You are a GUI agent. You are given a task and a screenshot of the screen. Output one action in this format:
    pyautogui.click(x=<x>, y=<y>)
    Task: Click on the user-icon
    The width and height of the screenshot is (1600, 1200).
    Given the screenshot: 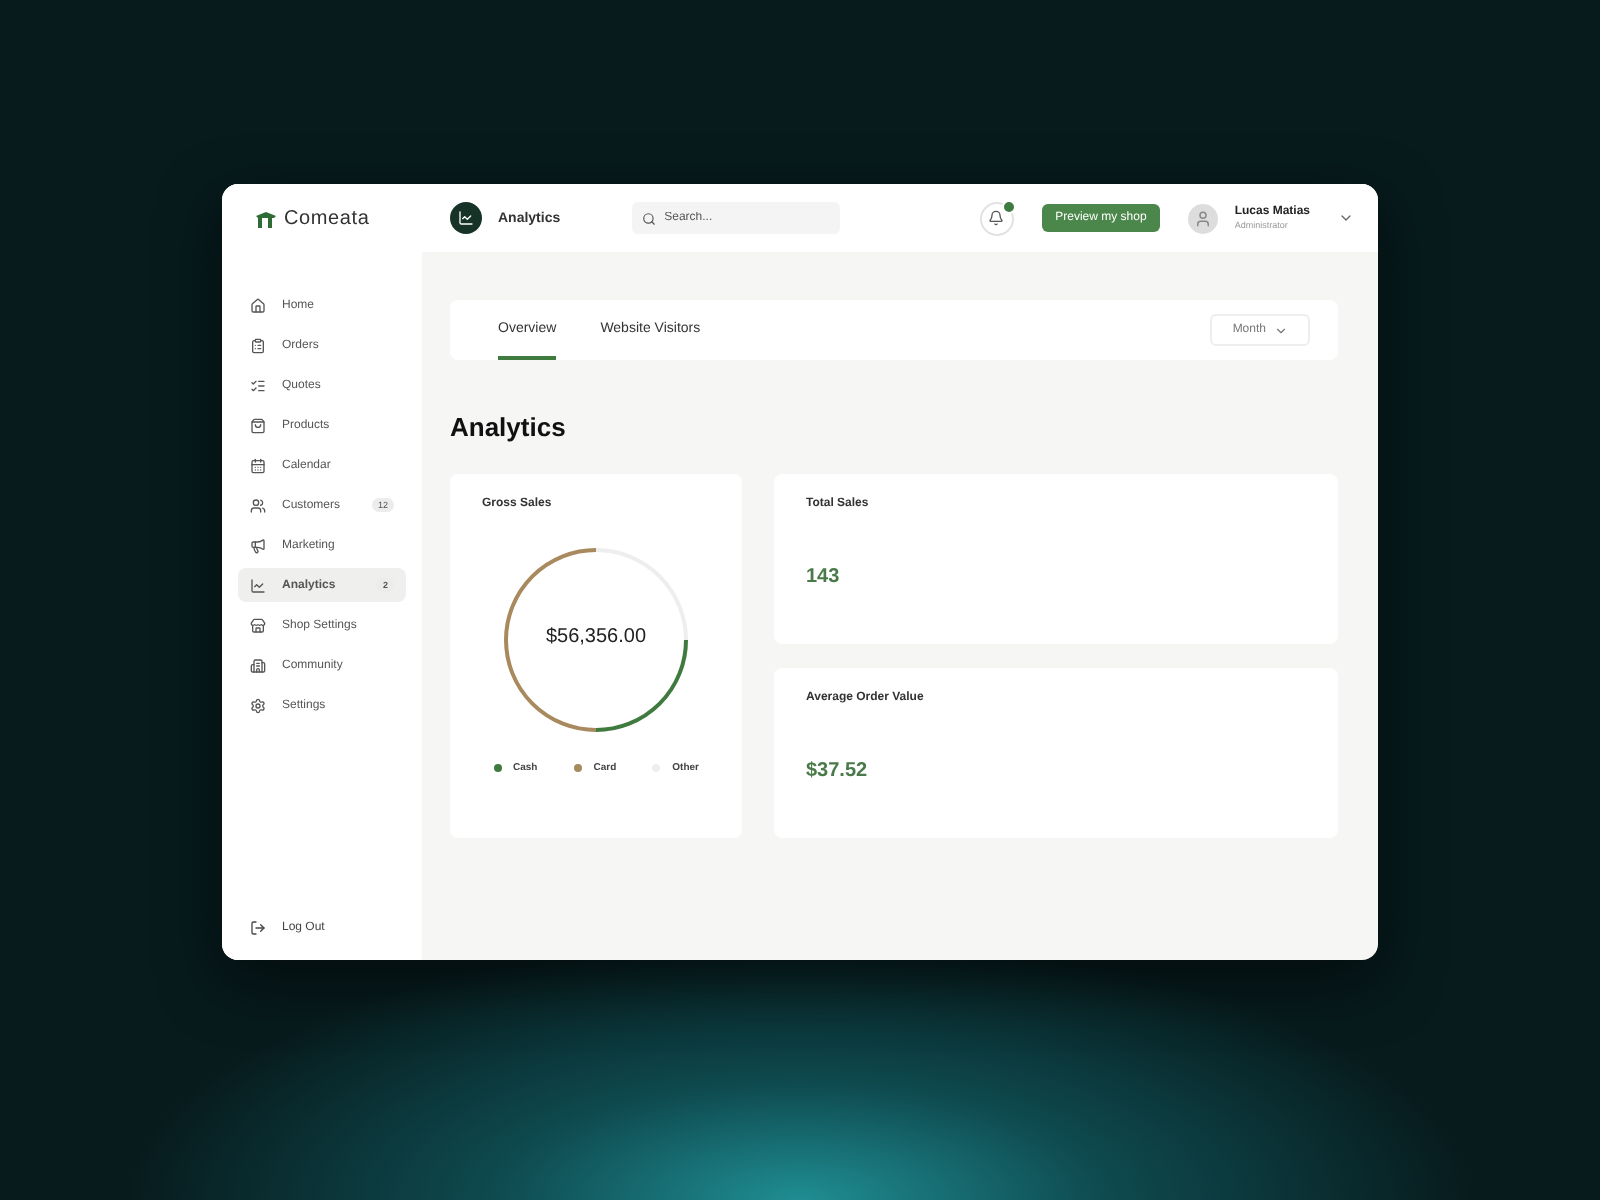 What is the action you would take?
    pyautogui.click(x=1203, y=218)
    